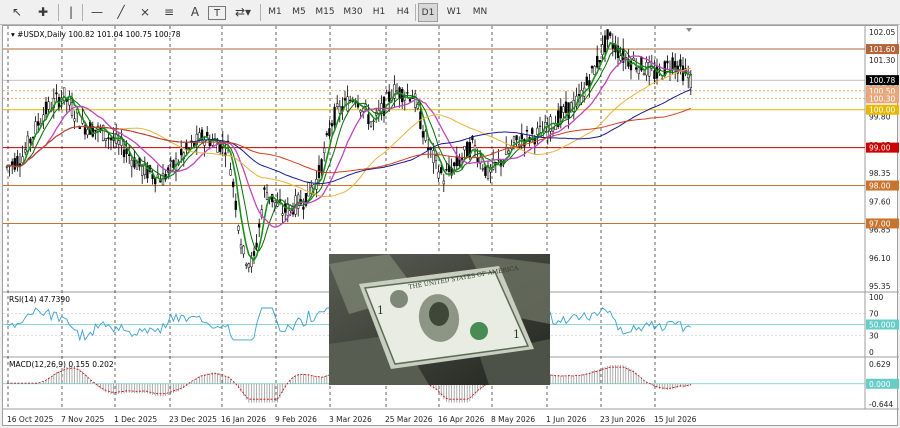  I want to click on price-axis-label: 102.05, so click(882, 32).